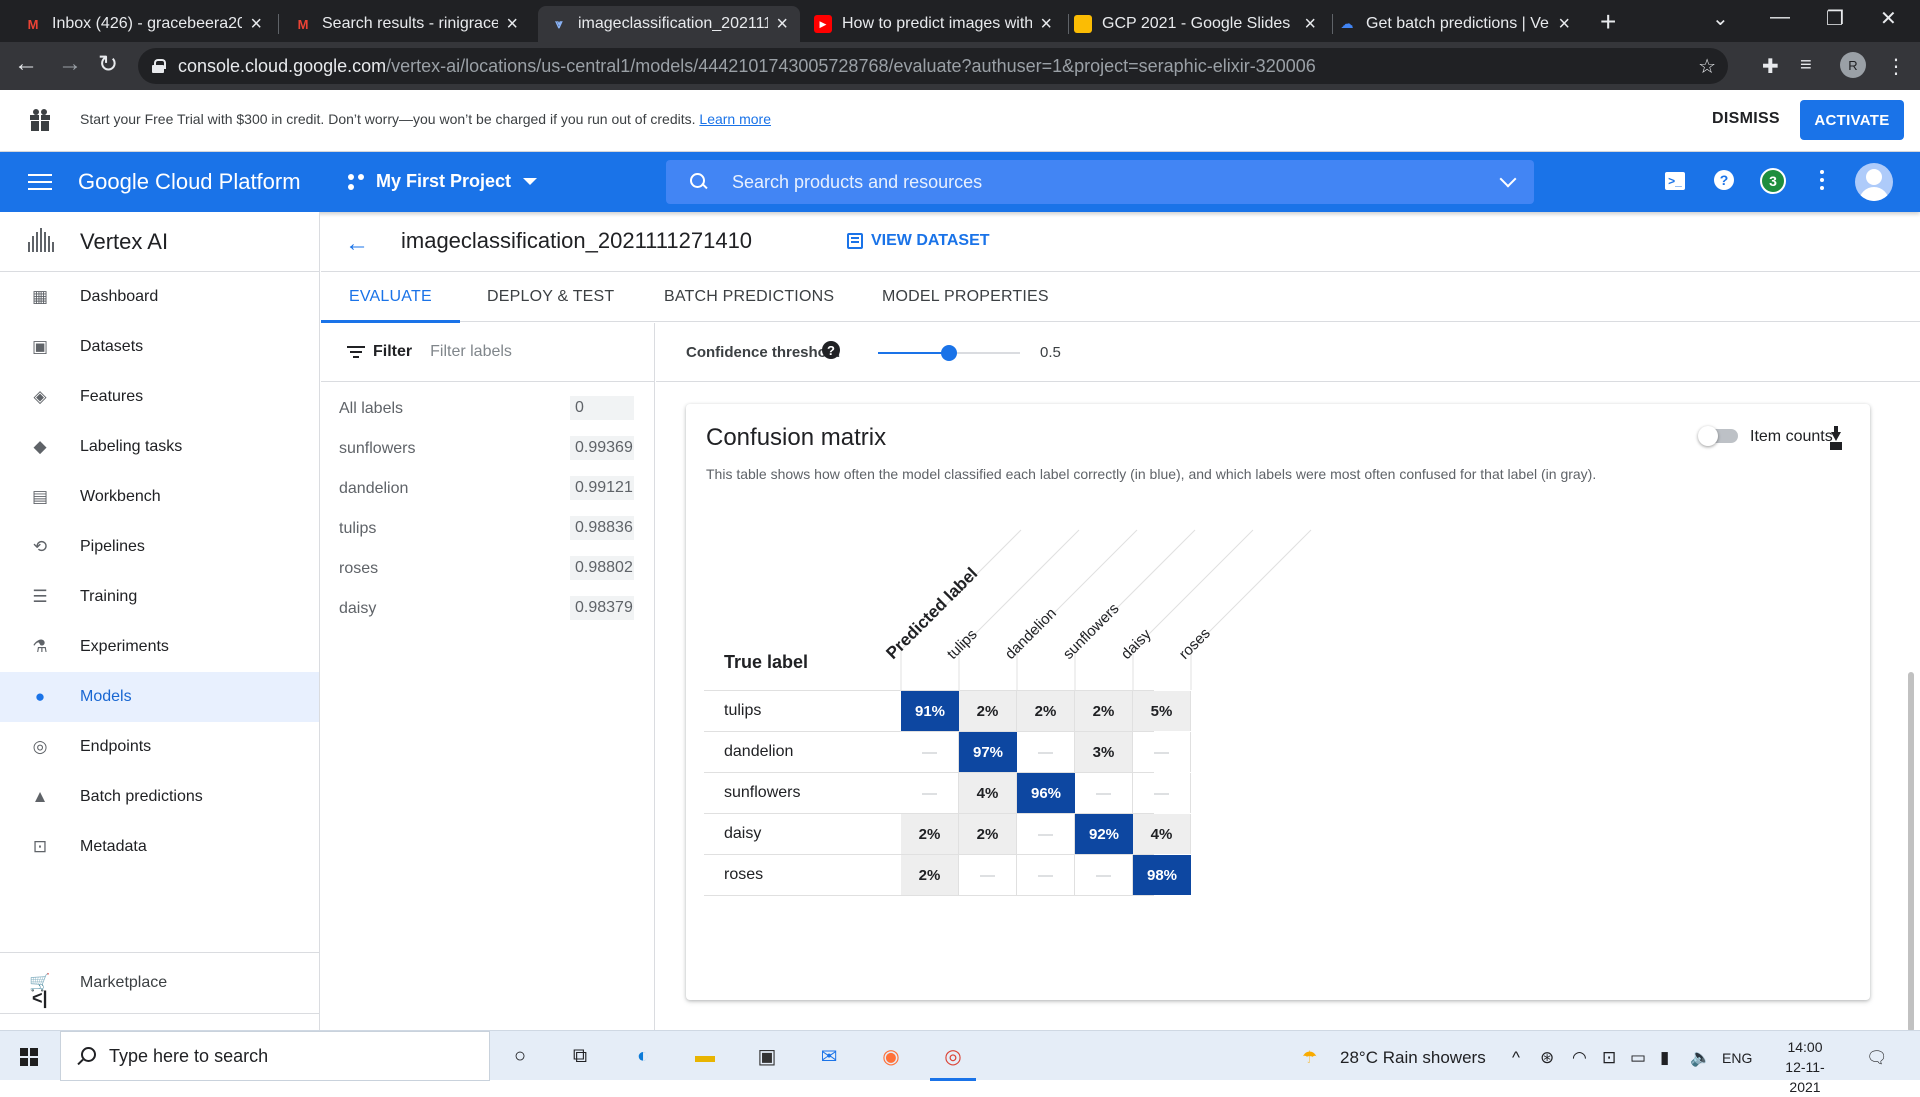  What do you see at coordinates (159, 297) in the screenshot?
I see `sidebar-item-dashboard: ▦ Dashboard` at bounding box center [159, 297].